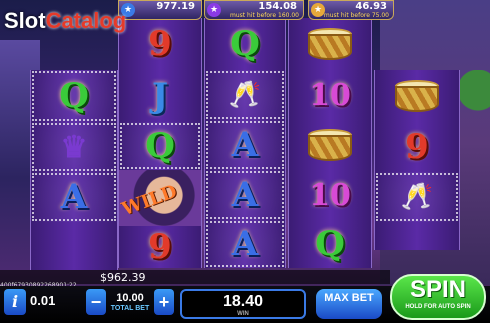 The height and width of the screenshot is (323, 490). What do you see at coordinates (164, 302) in the screenshot?
I see `increase-bet-button: +` at bounding box center [164, 302].